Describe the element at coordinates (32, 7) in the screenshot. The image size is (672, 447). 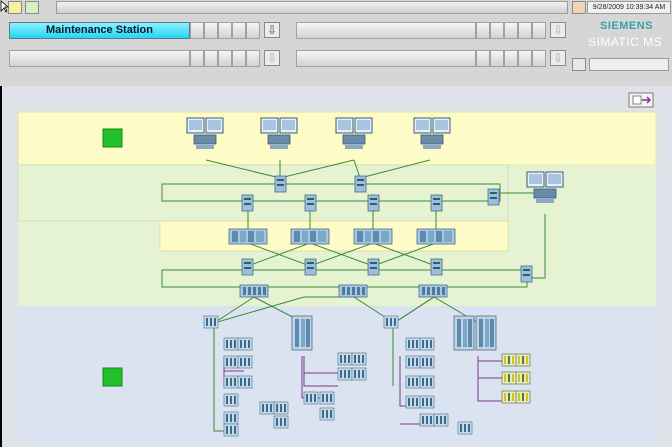
I see `pen-icon` at that location.